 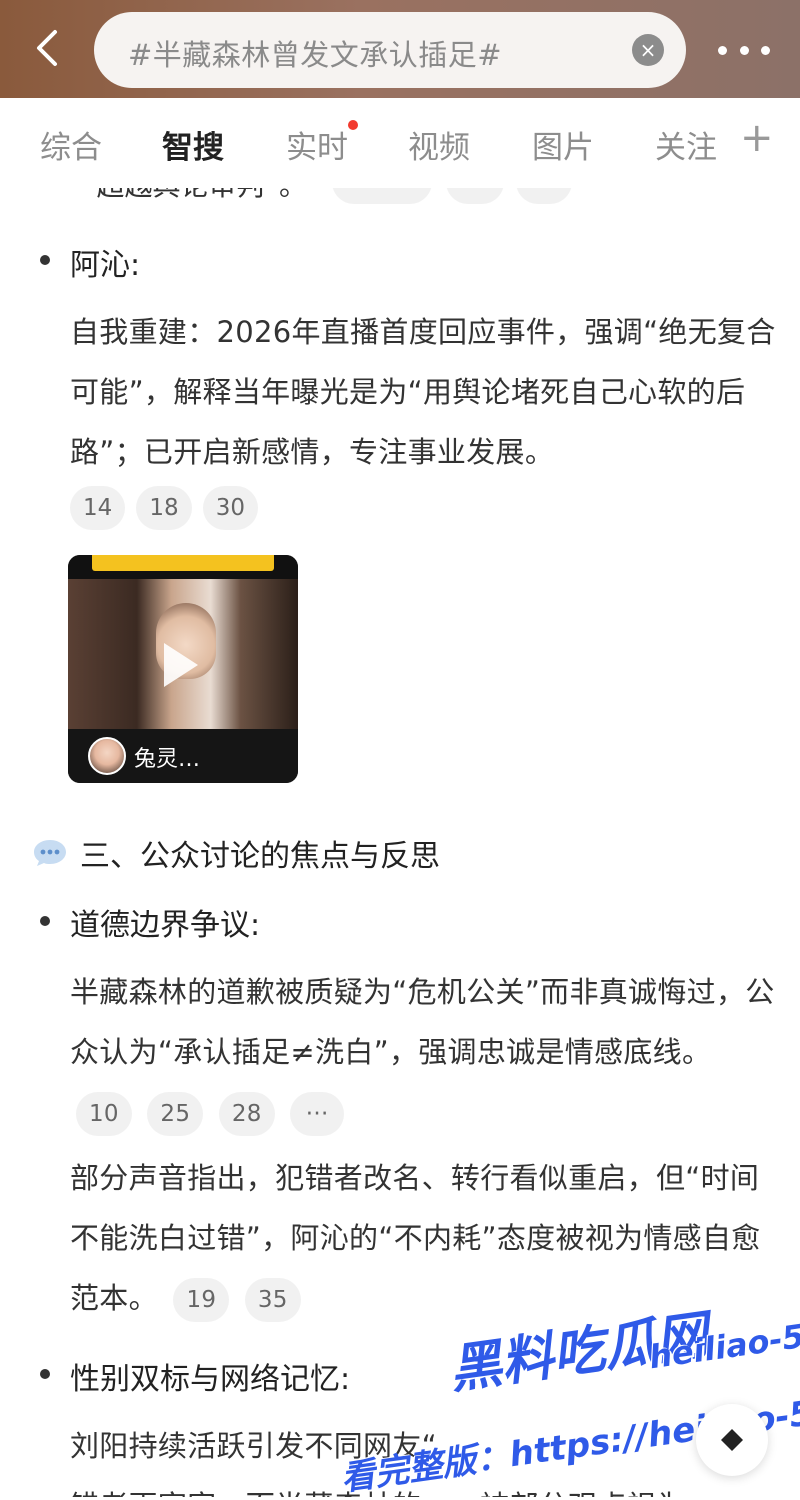 What do you see at coordinates (439, 144) in the screenshot?
I see `tab-视频: 视频` at bounding box center [439, 144].